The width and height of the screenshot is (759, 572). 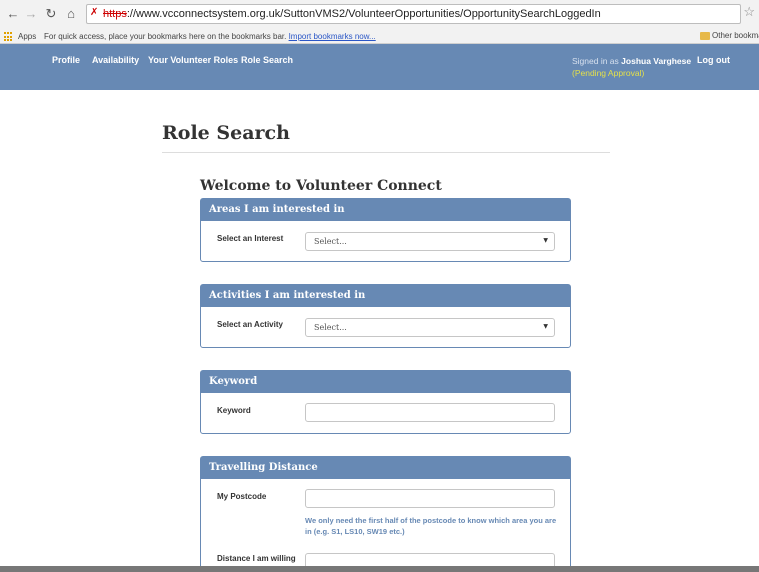 What do you see at coordinates (226, 133) in the screenshot?
I see `page-title: Role Search` at bounding box center [226, 133].